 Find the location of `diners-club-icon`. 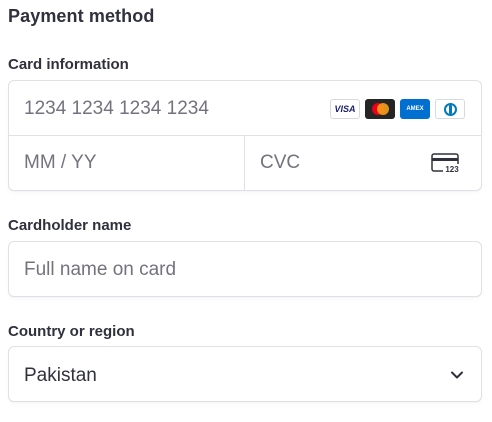

diners-club-icon is located at coordinates (450, 109).